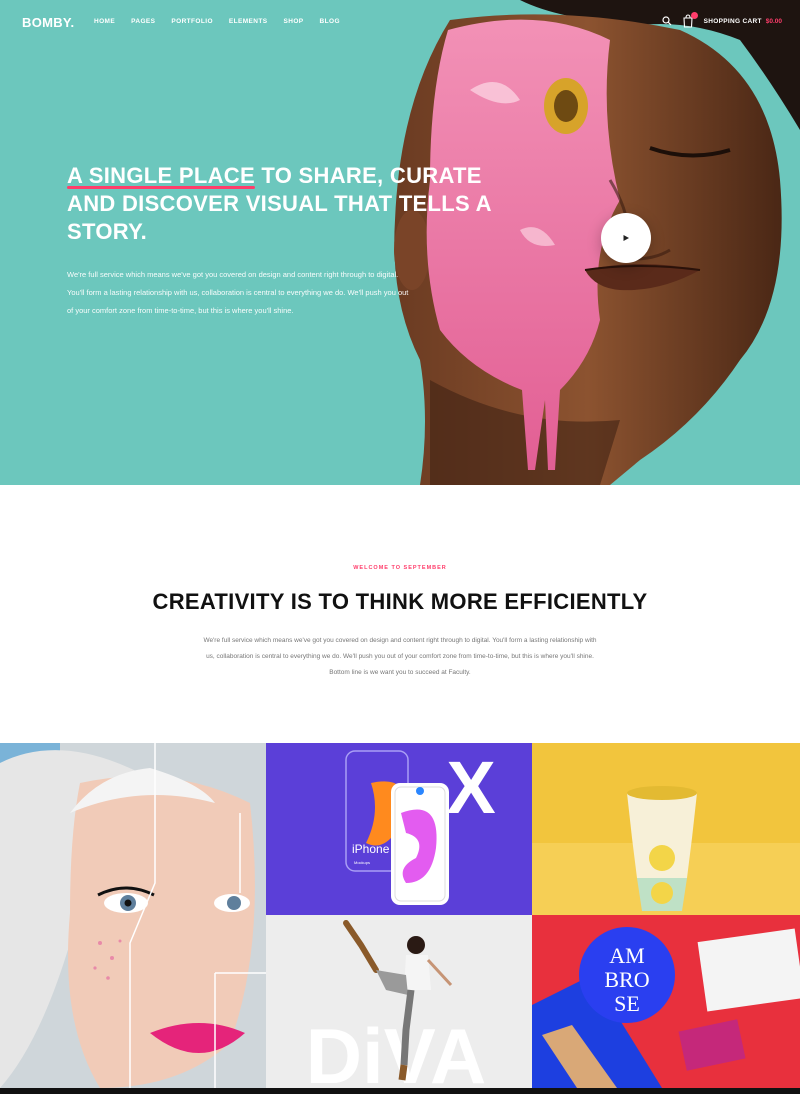 This screenshot has width=800, height=1094. What do you see at coordinates (294, 21) in the screenshot?
I see `menu-item-shop: SHOP` at bounding box center [294, 21].